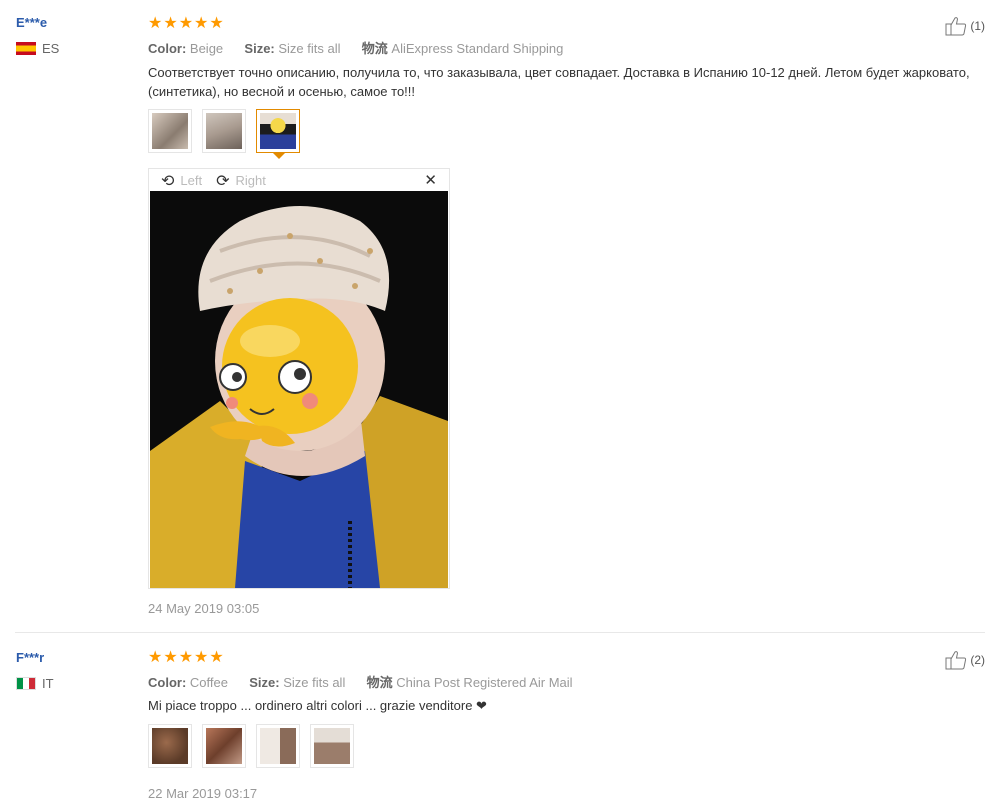  Describe the element at coordinates (191, 180) in the screenshot. I see `rotate-left-button: Left` at that location.